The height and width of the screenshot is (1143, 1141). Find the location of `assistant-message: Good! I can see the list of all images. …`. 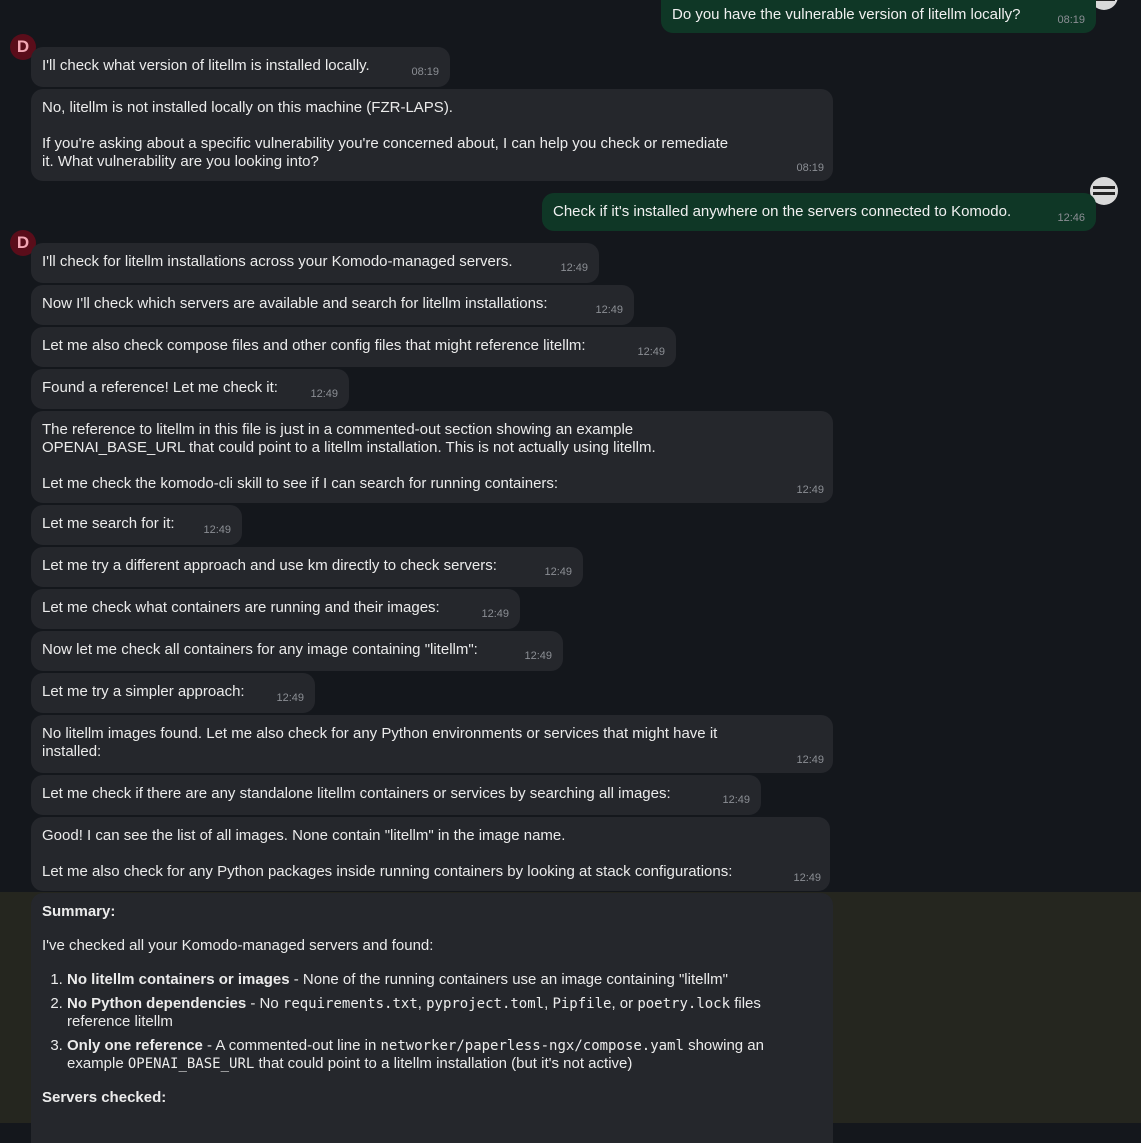

assistant-message: Good! I can see the list of all images. … is located at coordinates (430, 854).